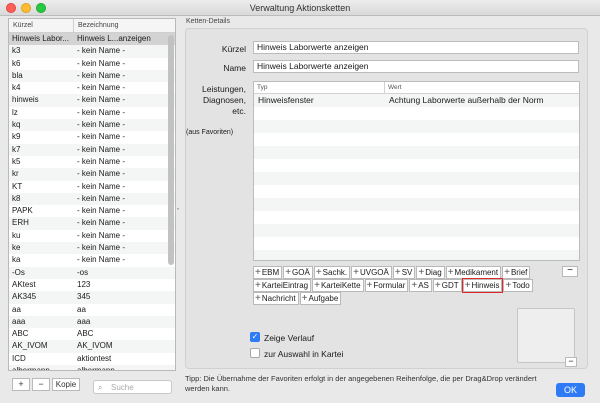 The height and width of the screenshot is (403, 600). I want to click on list-item: -Os -os, so click(92, 272).